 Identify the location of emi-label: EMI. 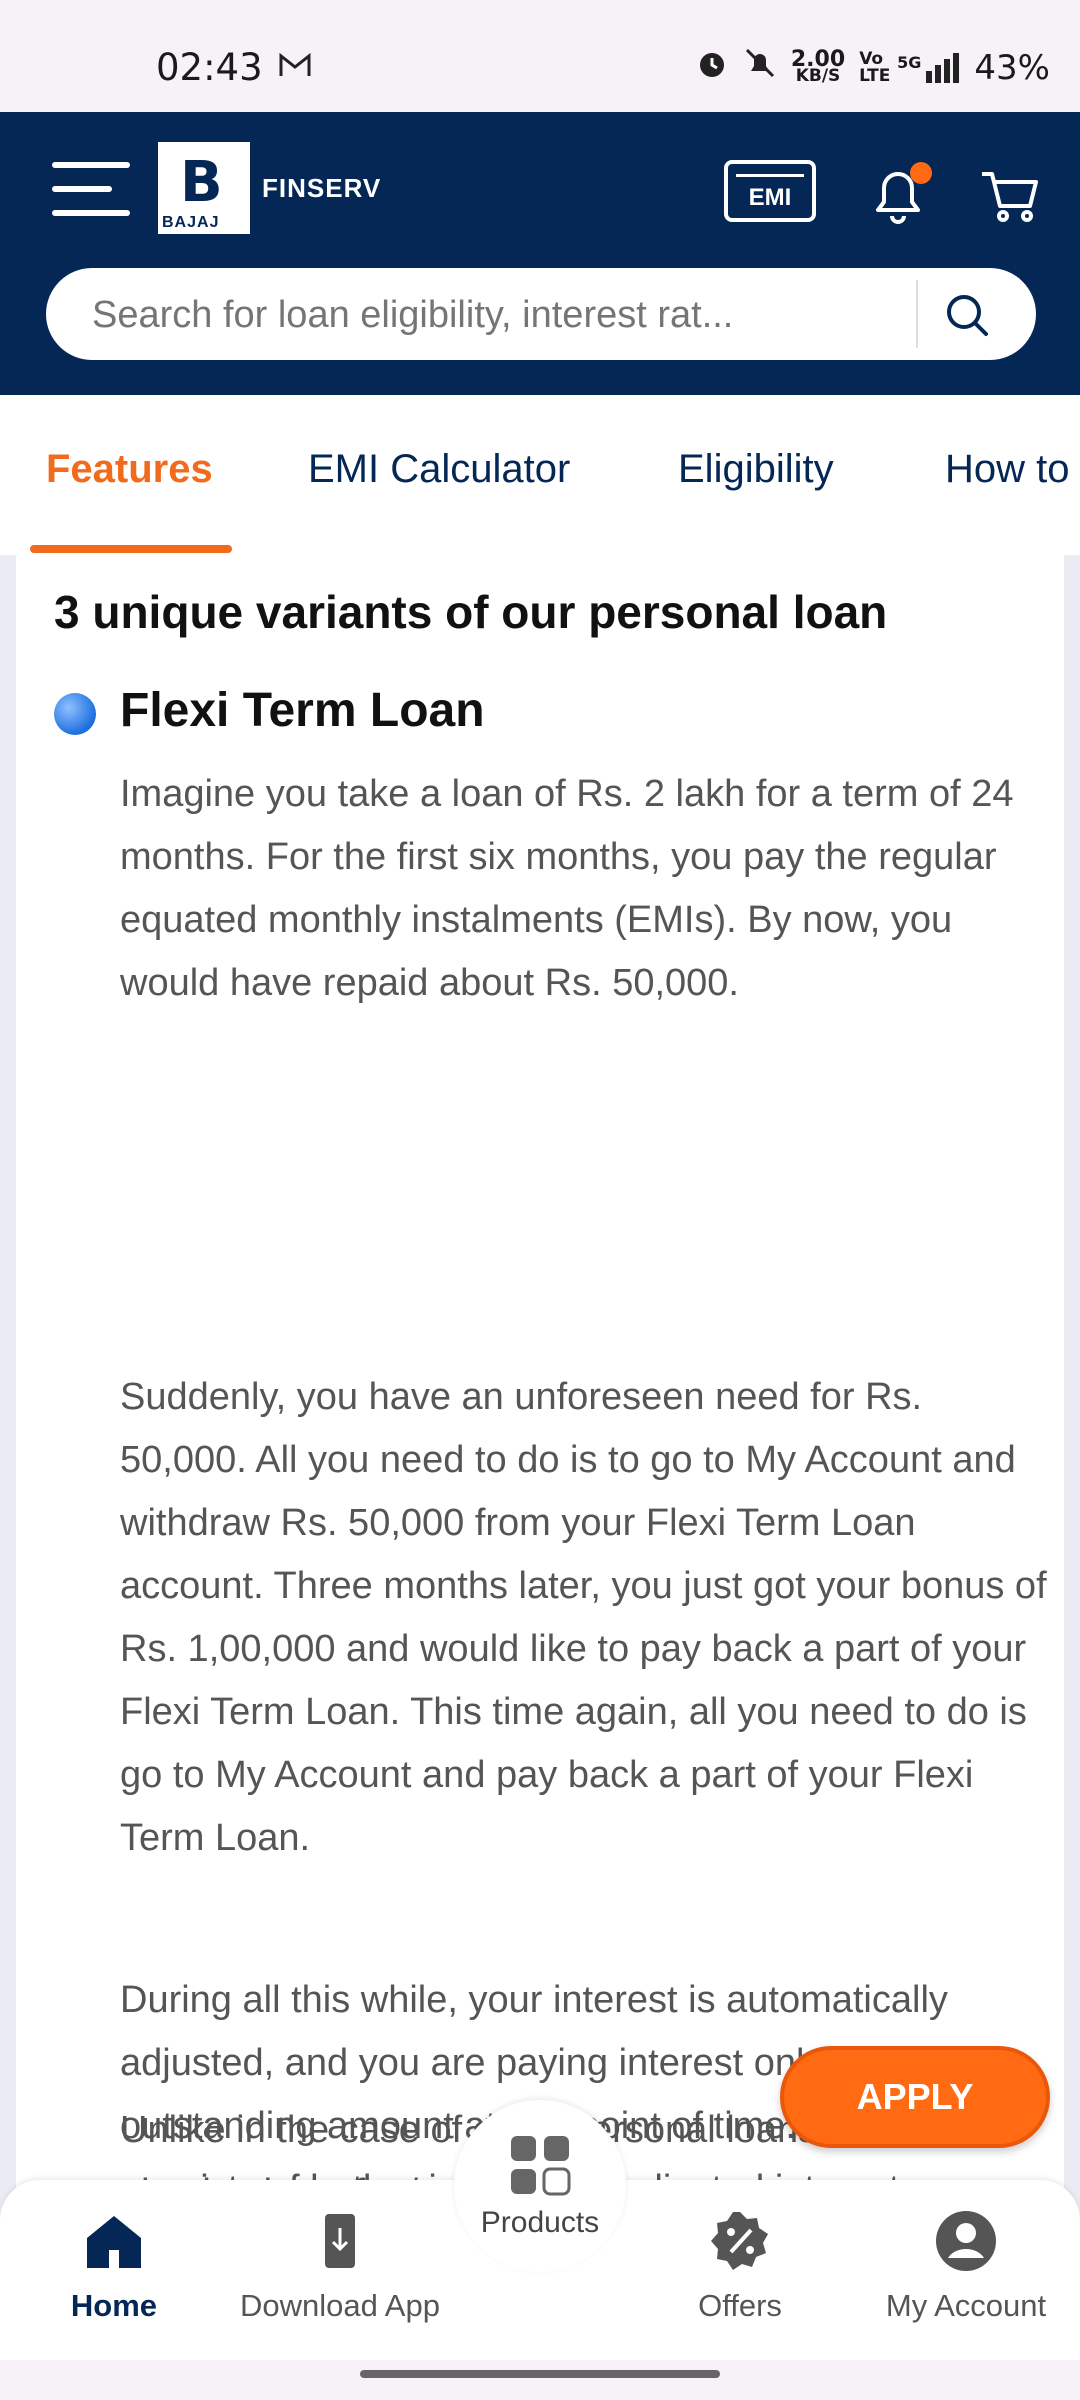
(770, 197).